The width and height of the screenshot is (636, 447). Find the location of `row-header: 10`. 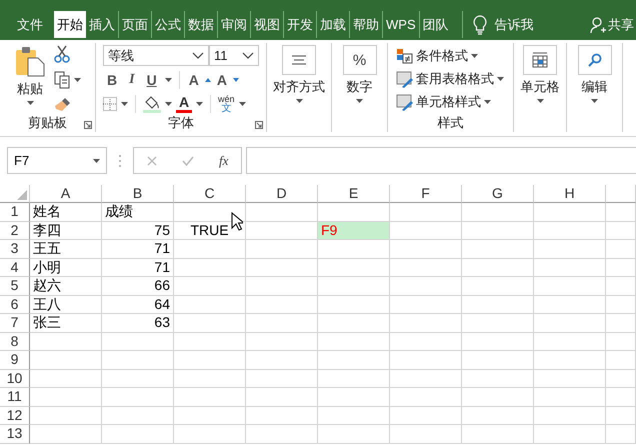

row-header: 10 is located at coordinates (15, 379).